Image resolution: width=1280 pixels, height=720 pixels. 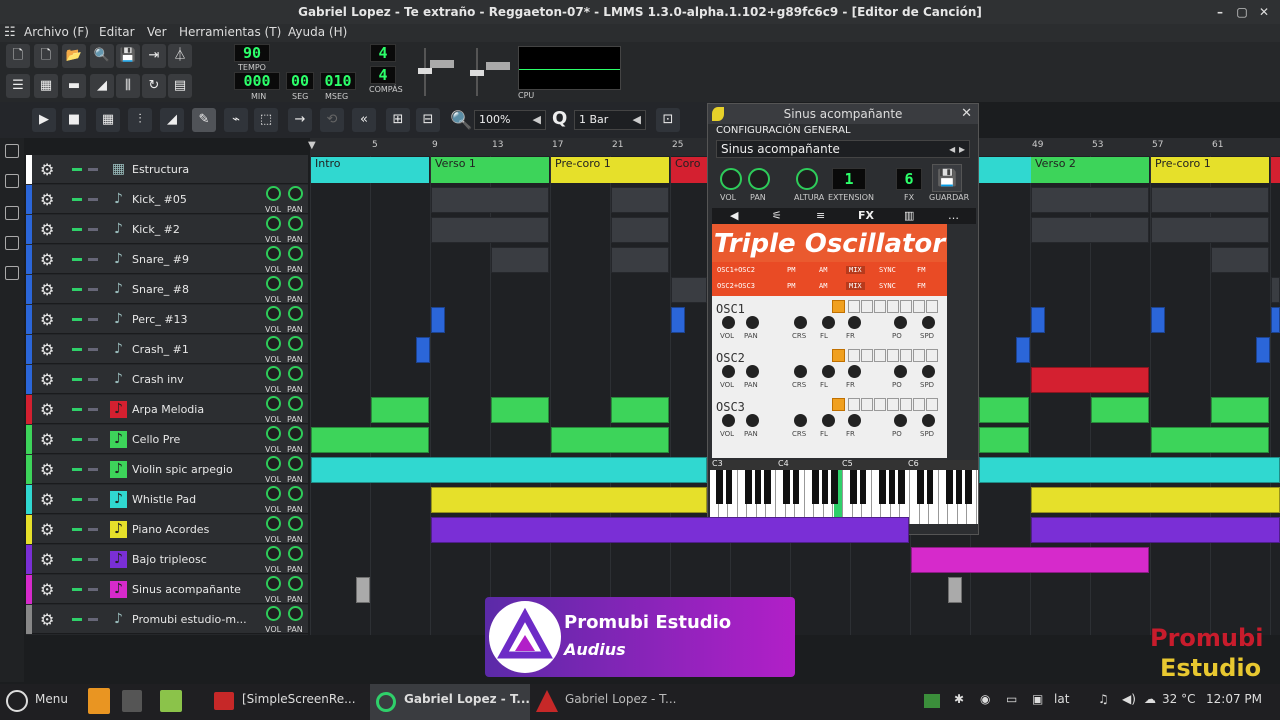 I want to click on minimize-button: –, so click(x=1220, y=12).